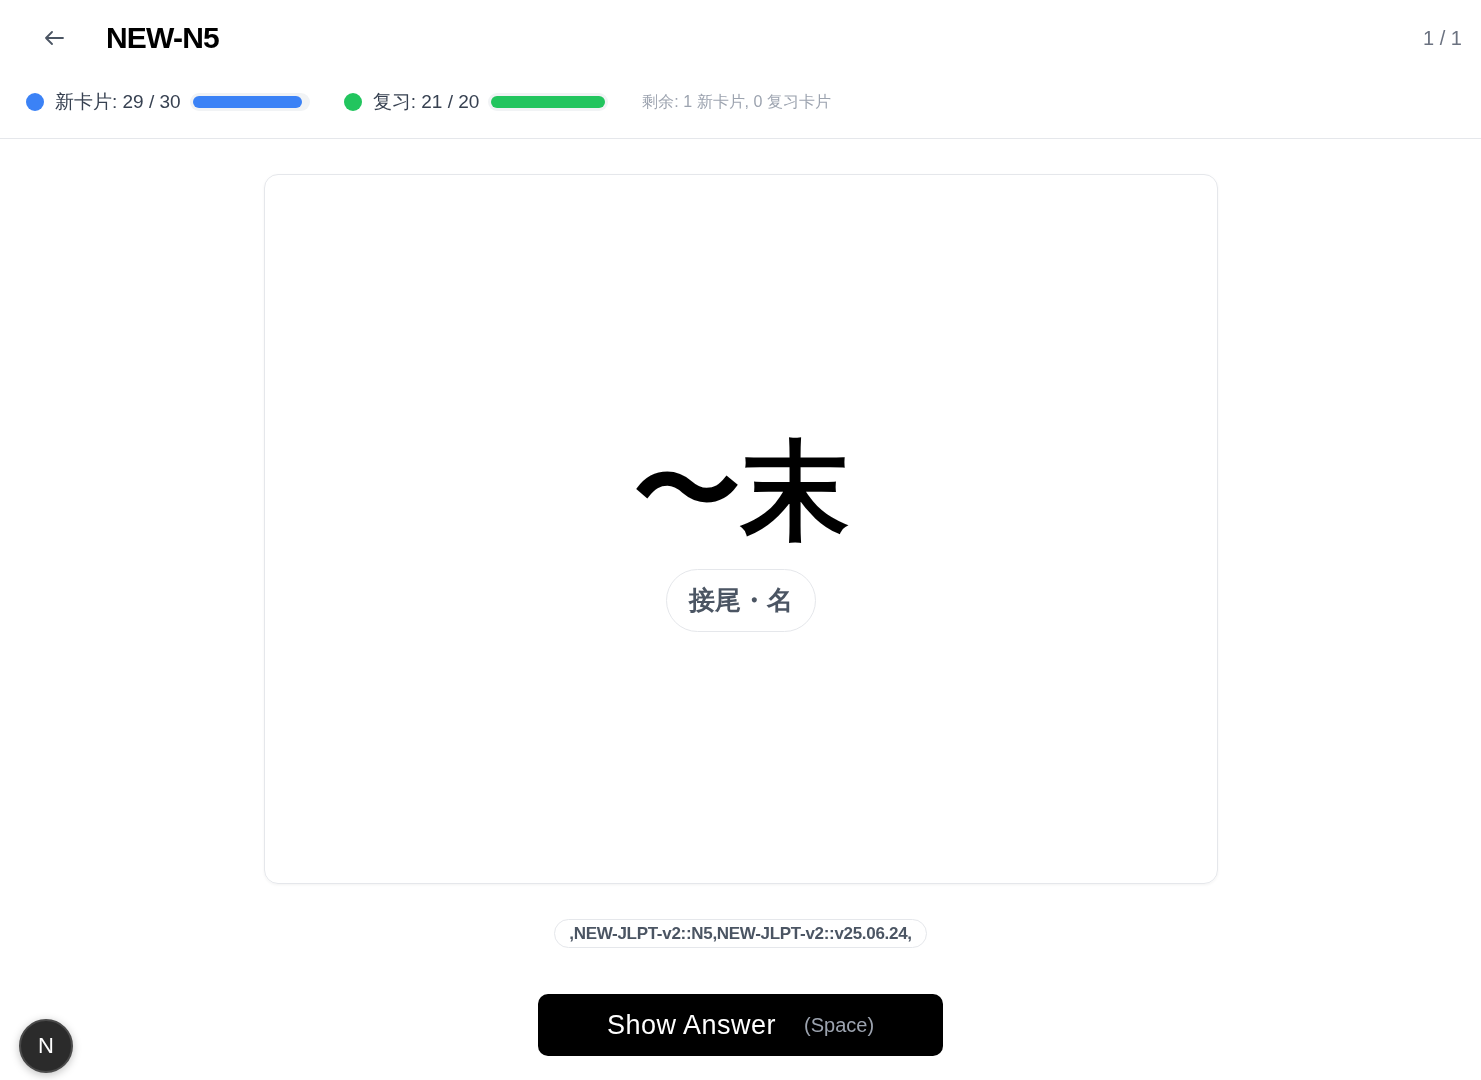  I want to click on progress-label: 新卡片: 29 / 30, so click(118, 102).